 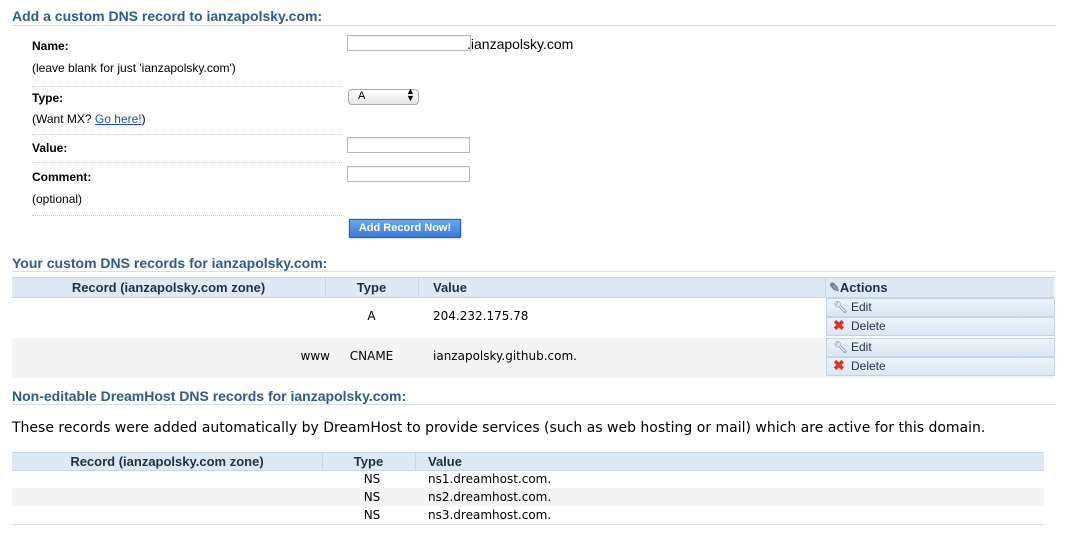 I want to click on table-row: NS ns1.dreamhost.com., so click(x=528, y=479).